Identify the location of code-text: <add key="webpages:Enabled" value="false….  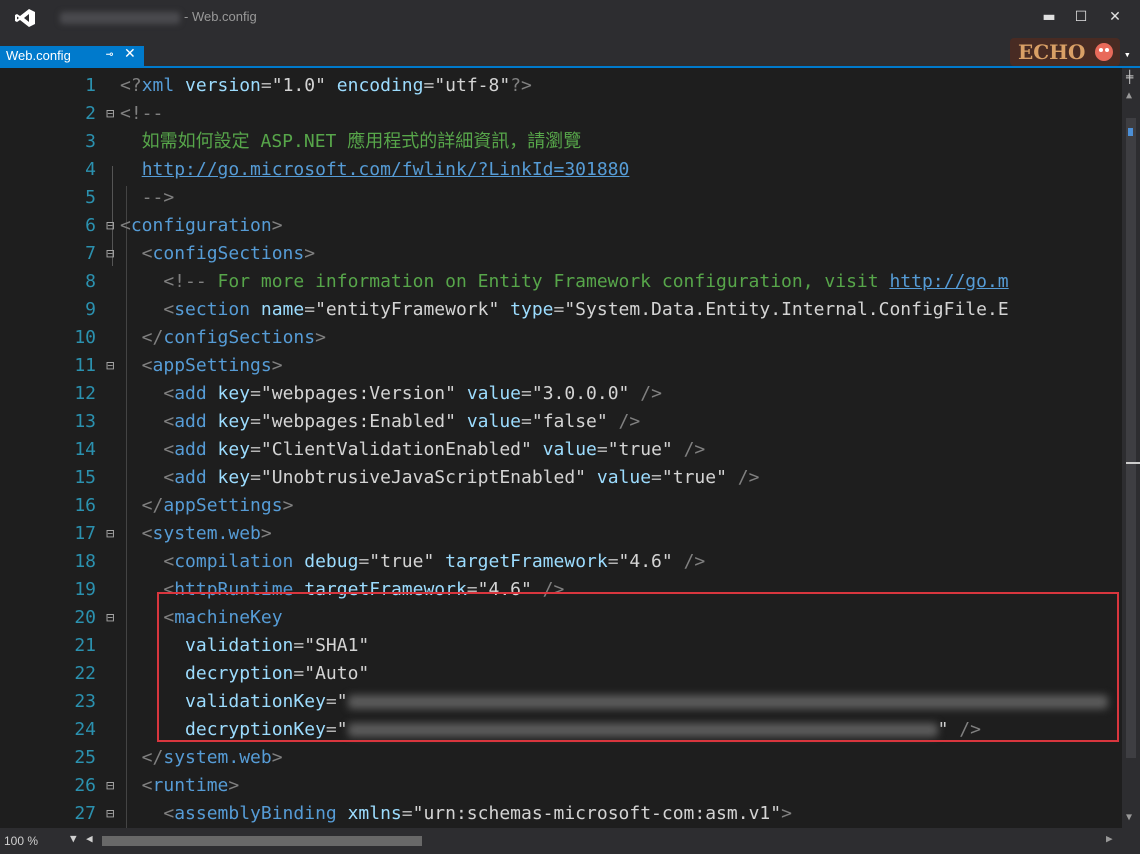
(380, 422).